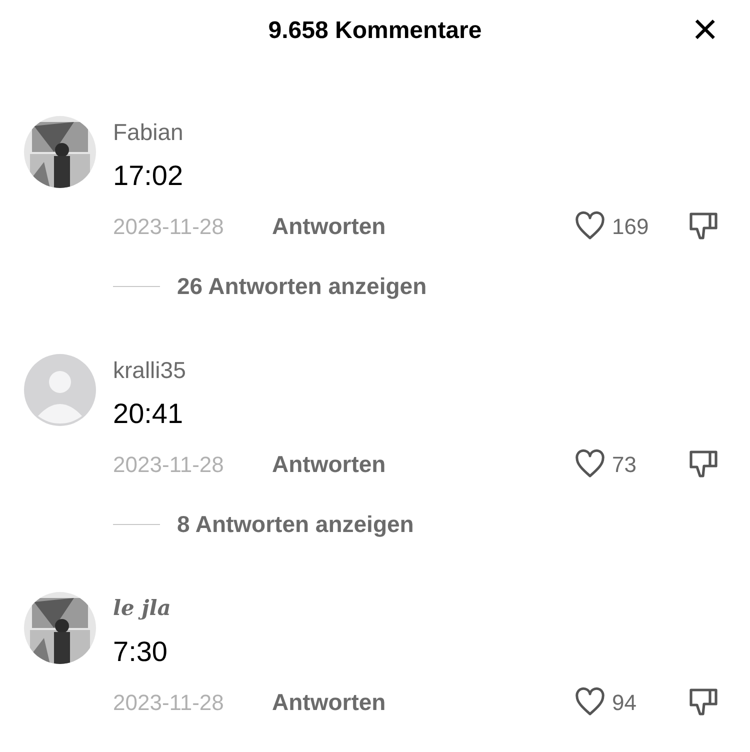 The height and width of the screenshot is (752, 750). I want to click on comment-text: 17:02, so click(148, 176).